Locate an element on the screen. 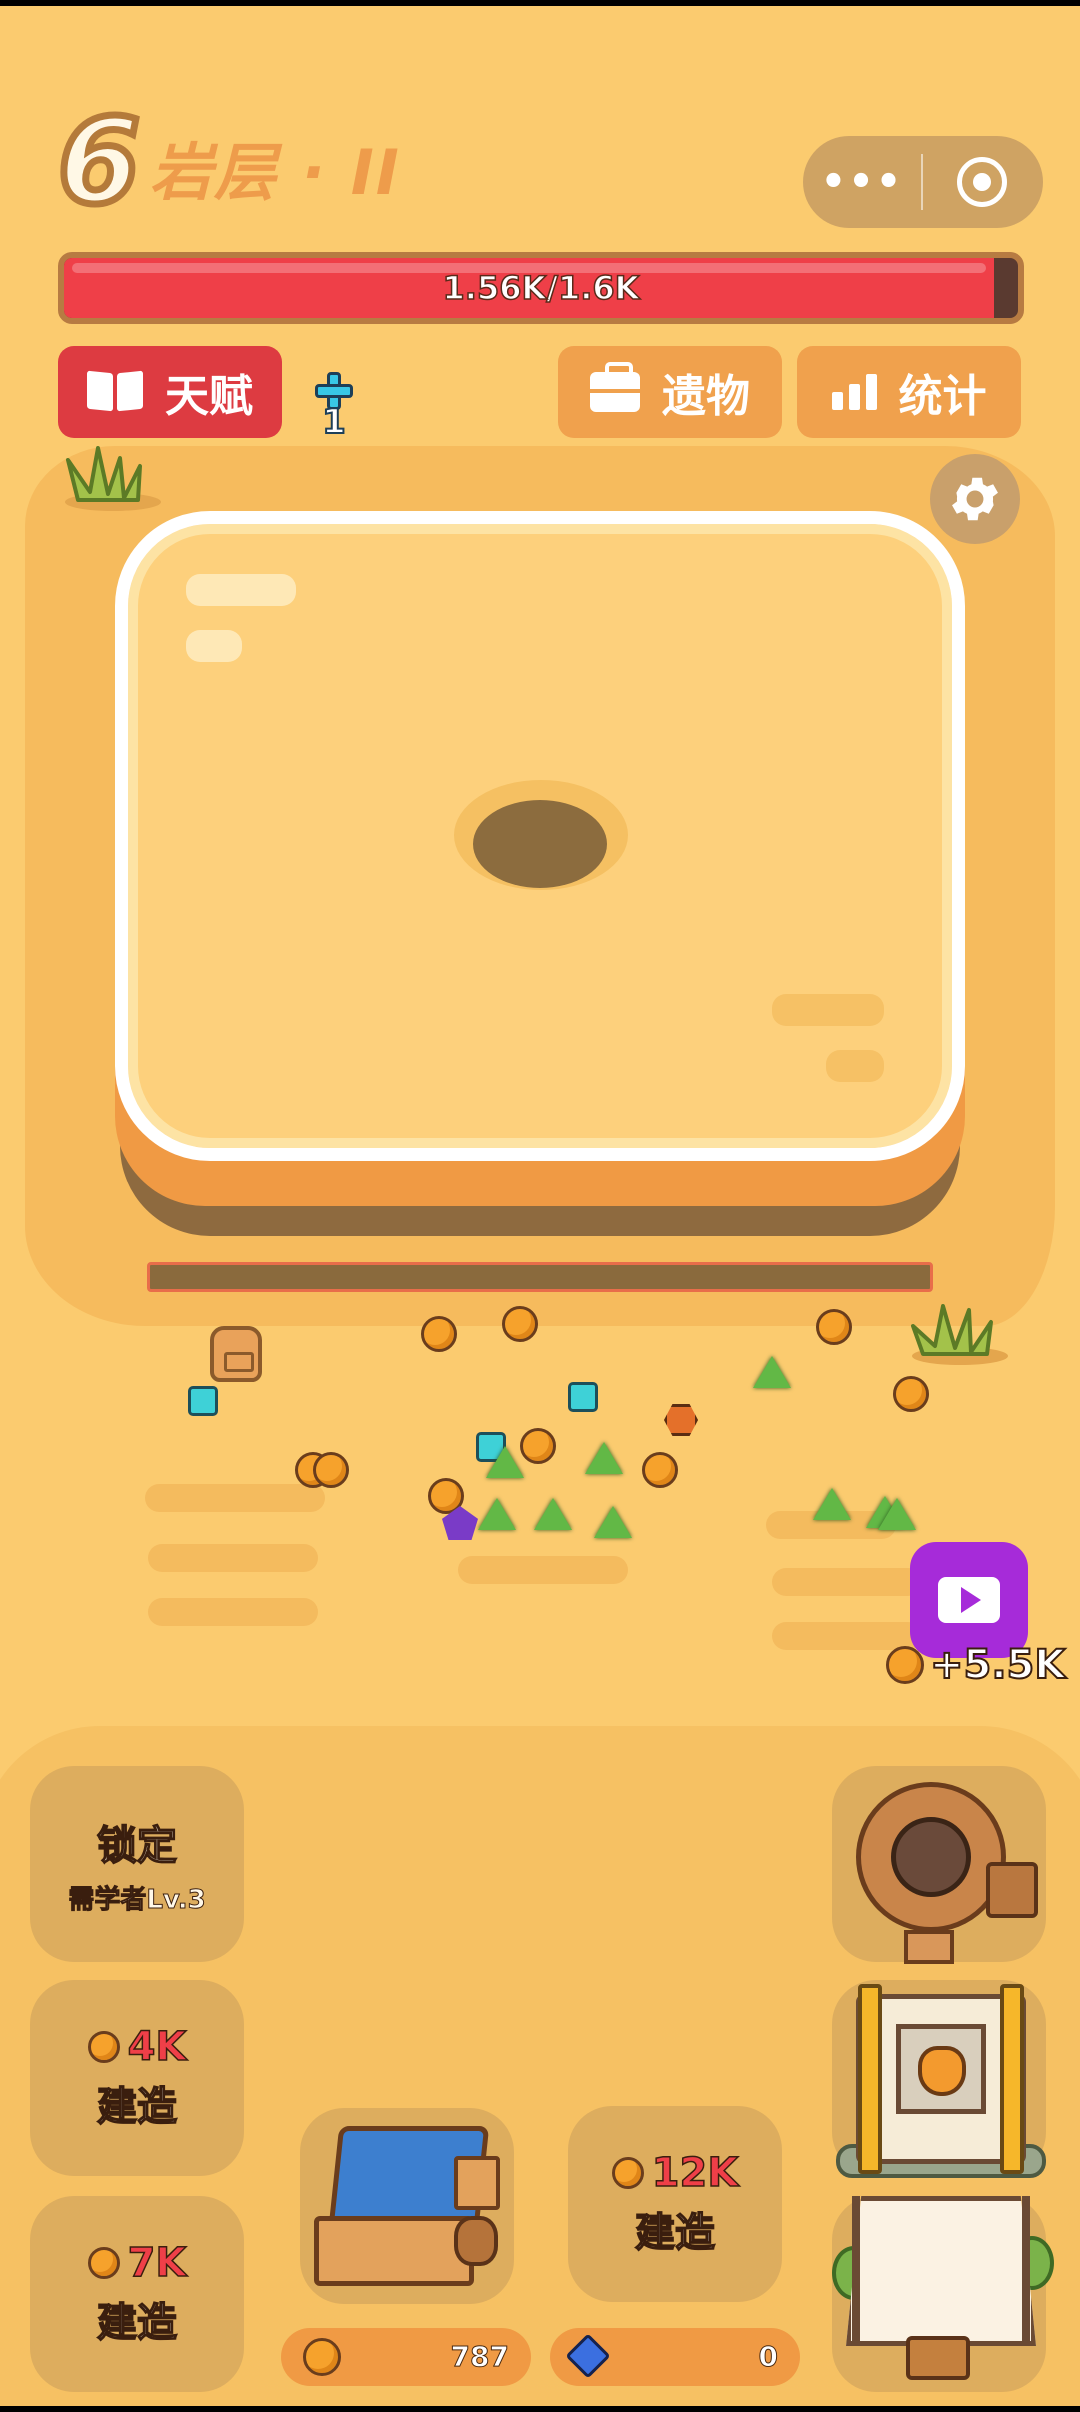 Image resolution: width=1080 pixels, height=2412 pixels. miniprogram-capsule: ••• is located at coordinates (923, 182).